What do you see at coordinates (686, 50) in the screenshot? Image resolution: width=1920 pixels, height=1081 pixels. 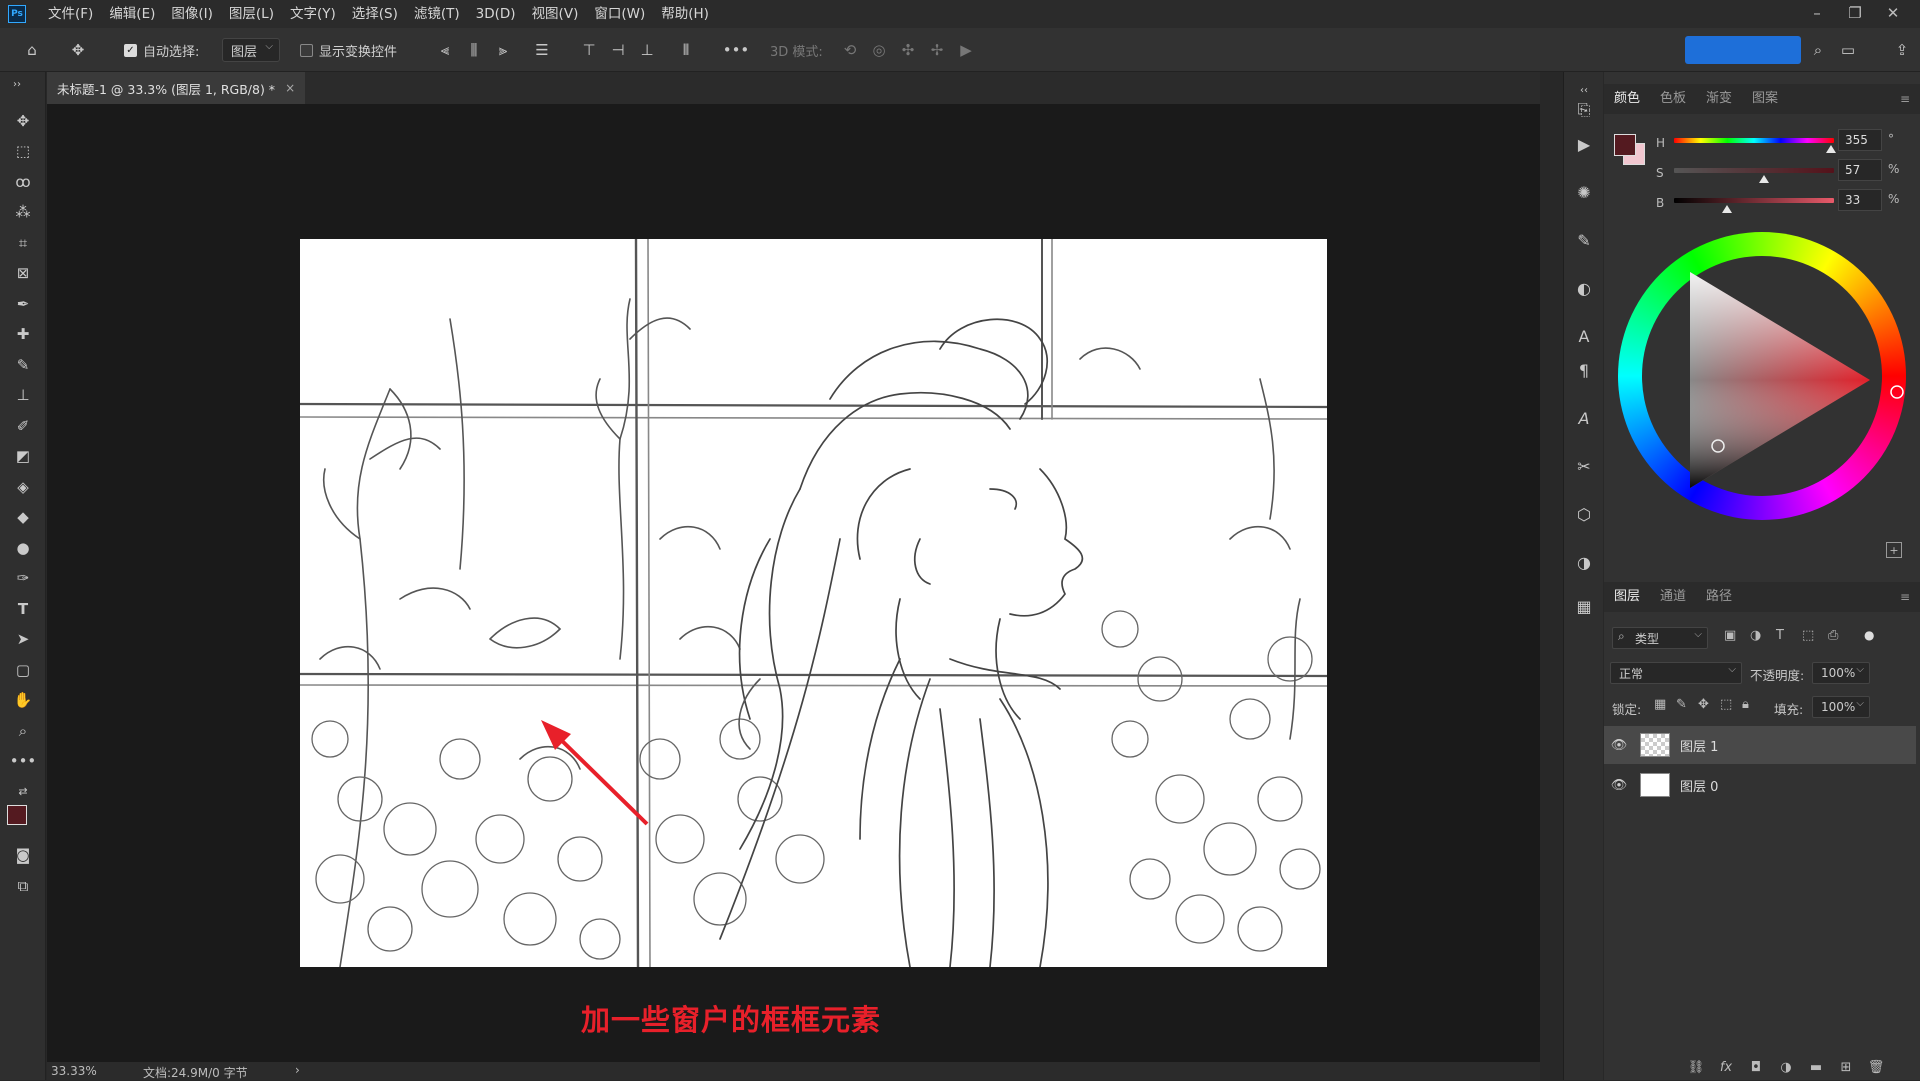 I see `distribute-vertical-icon: ⫴` at bounding box center [686, 50].